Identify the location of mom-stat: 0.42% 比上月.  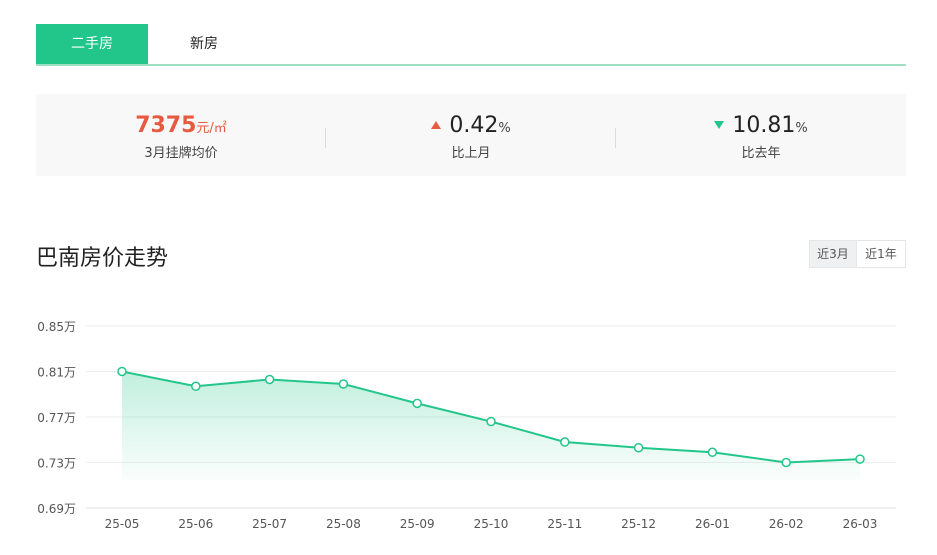
(471, 135).